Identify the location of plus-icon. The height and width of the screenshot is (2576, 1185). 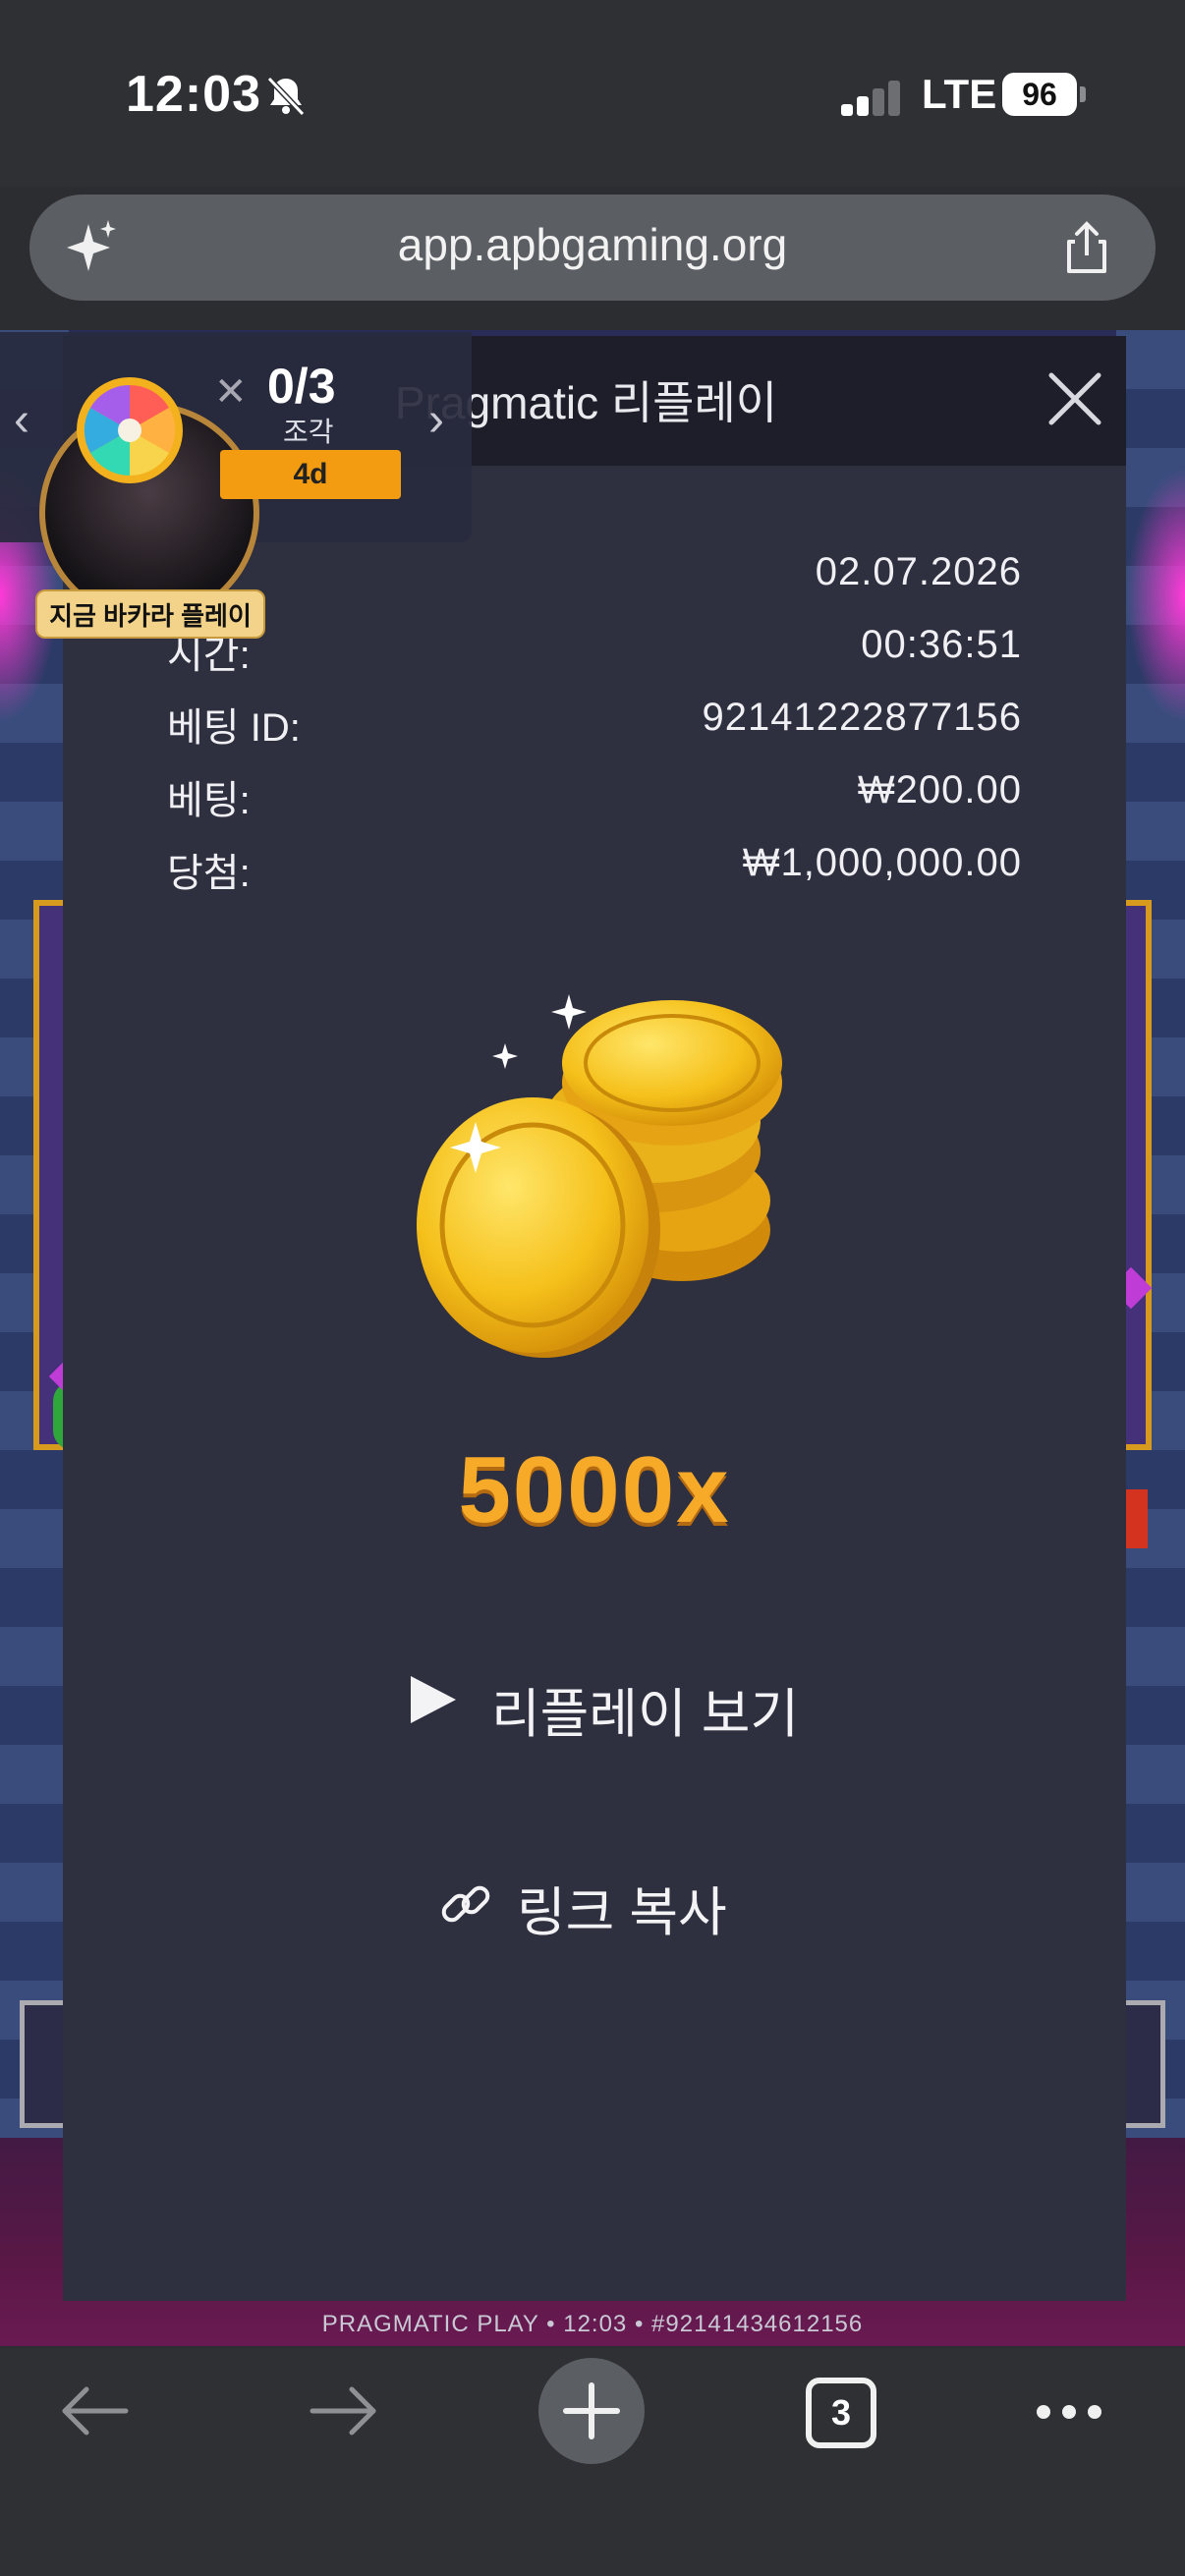
(592, 2410).